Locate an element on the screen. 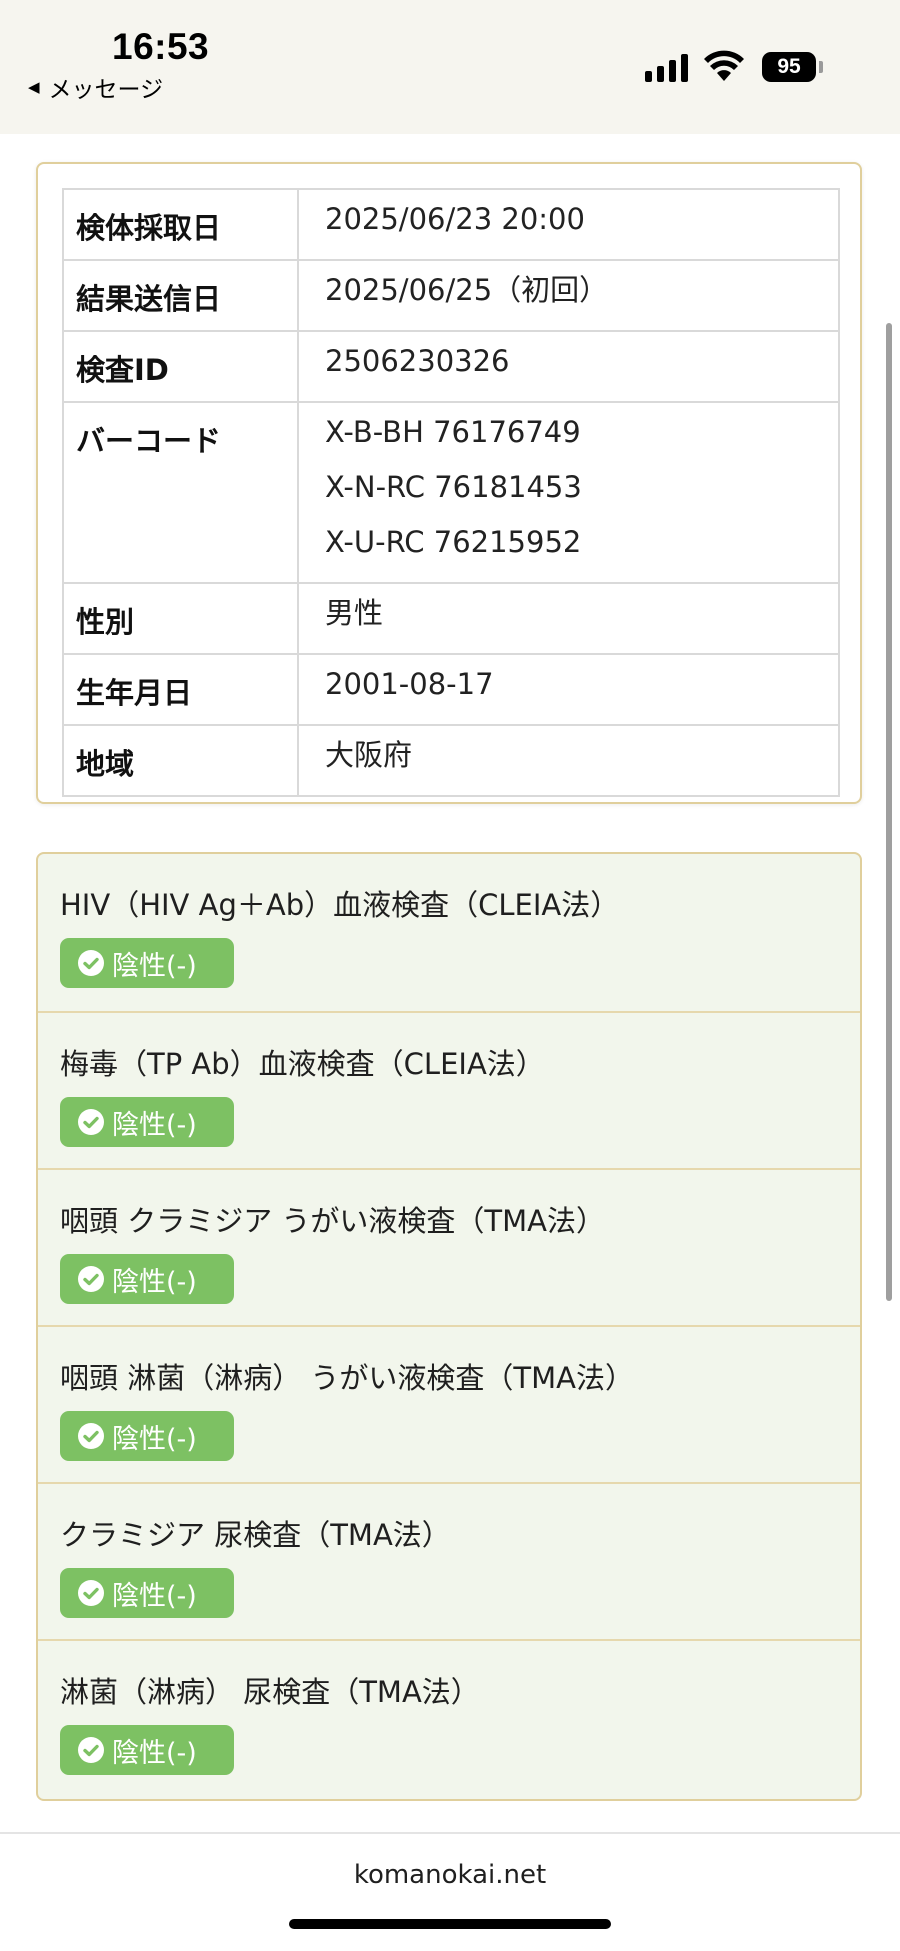  region-value: 大阪府 is located at coordinates (369, 755).